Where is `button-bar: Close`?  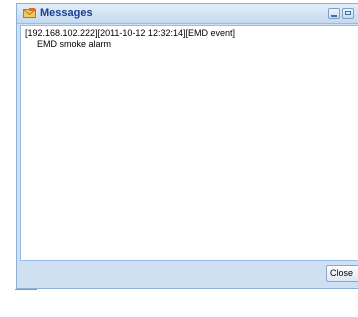 button-bar: Close is located at coordinates (187, 275).